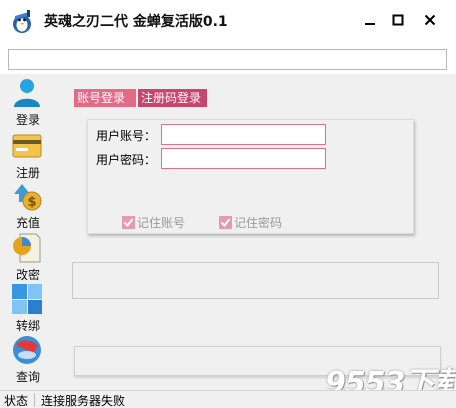 The image size is (456, 408). I want to click on remember-account-checkbox: 记住账号, so click(153, 222).